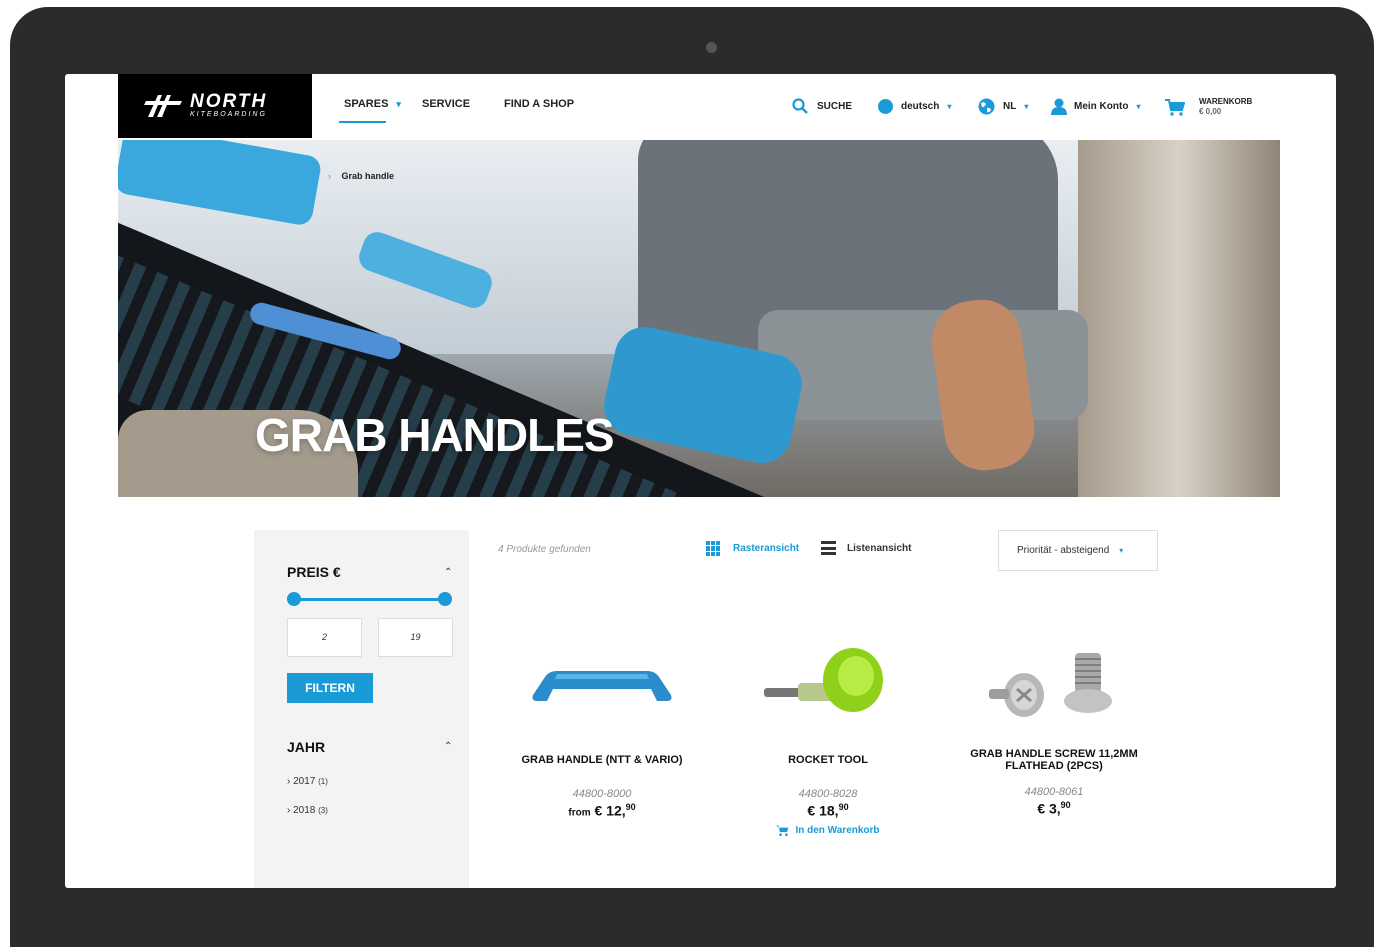  What do you see at coordinates (923, 365) in the screenshot?
I see `hero-person-shorts` at bounding box center [923, 365].